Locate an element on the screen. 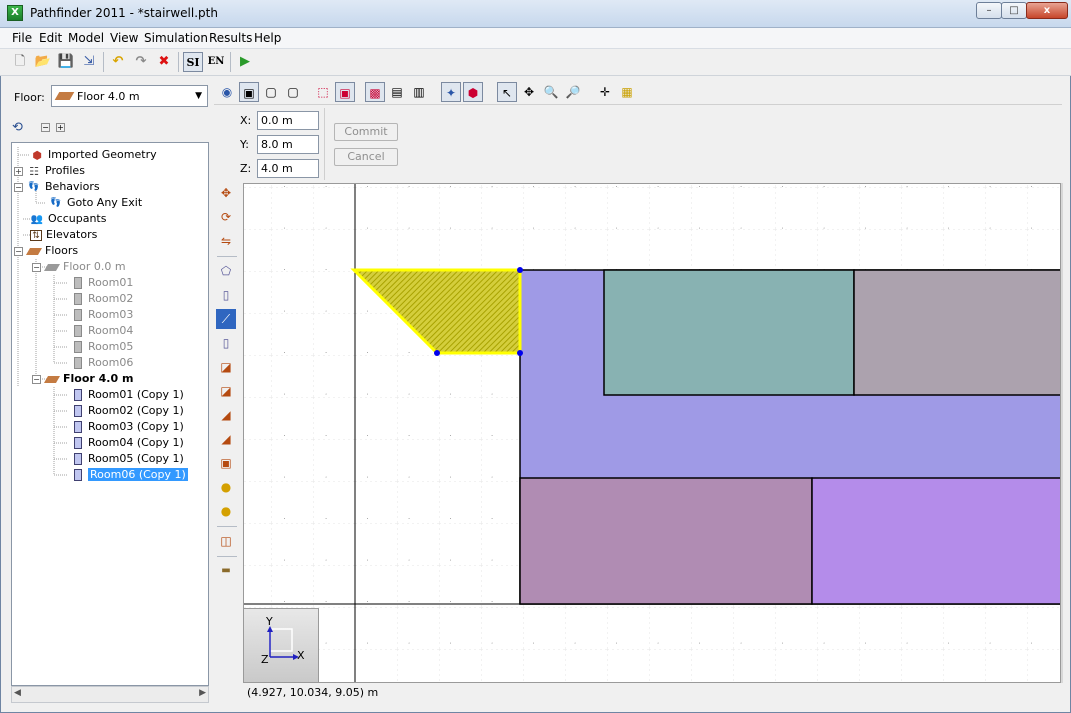  undo-icon: ↶ is located at coordinates (118, 62).